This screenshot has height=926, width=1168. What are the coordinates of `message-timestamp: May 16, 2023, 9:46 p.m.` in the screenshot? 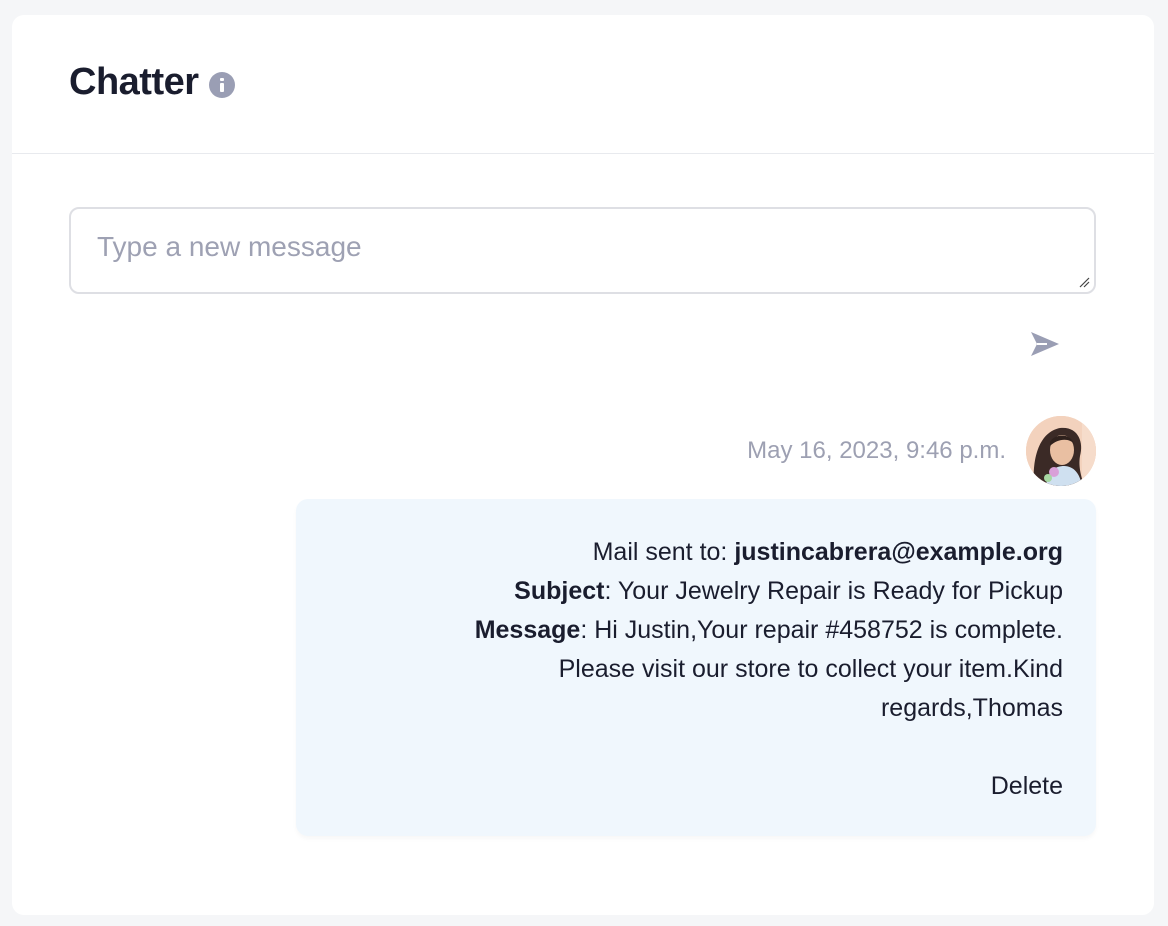 It's located at (876, 450).